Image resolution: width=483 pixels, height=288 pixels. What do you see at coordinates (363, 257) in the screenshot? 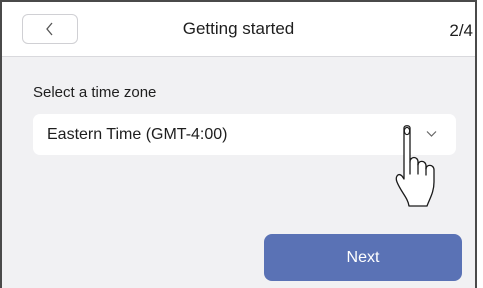
I see `next-button: Next` at bounding box center [363, 257].